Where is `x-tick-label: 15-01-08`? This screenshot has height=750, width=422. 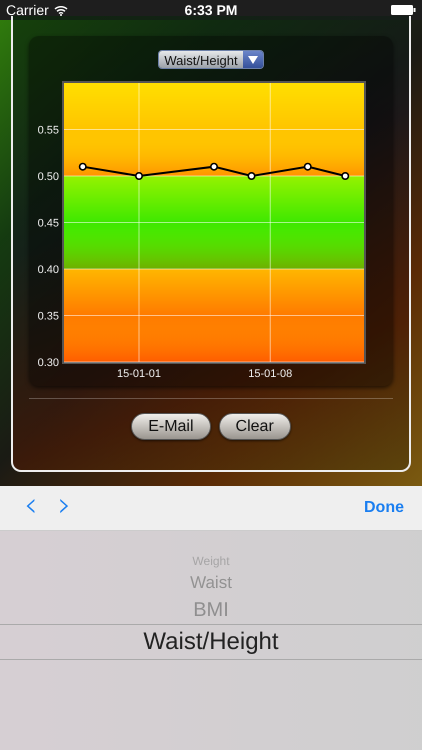 x-tick-label: 15-01-08 is located at coordinates (270, 374).